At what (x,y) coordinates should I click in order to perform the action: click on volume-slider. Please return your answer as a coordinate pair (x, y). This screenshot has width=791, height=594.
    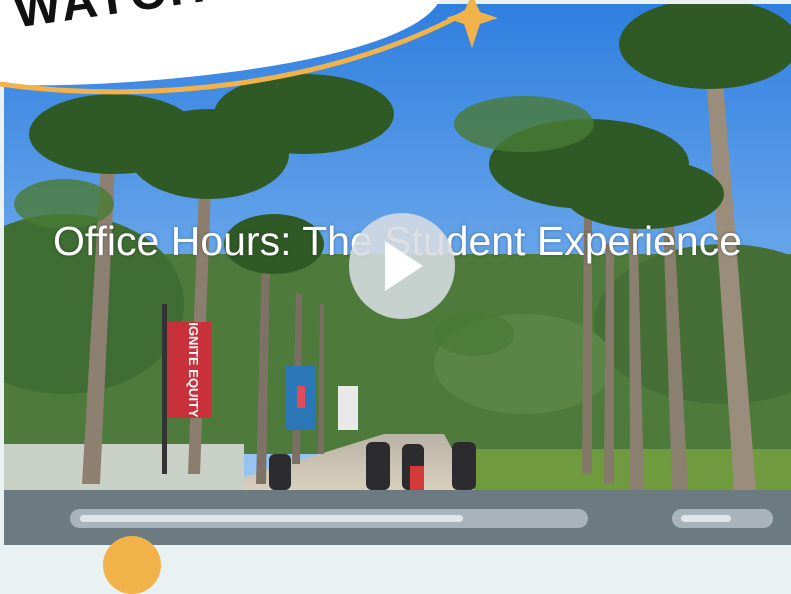
    Looking at the image, I should click on (722, 518).